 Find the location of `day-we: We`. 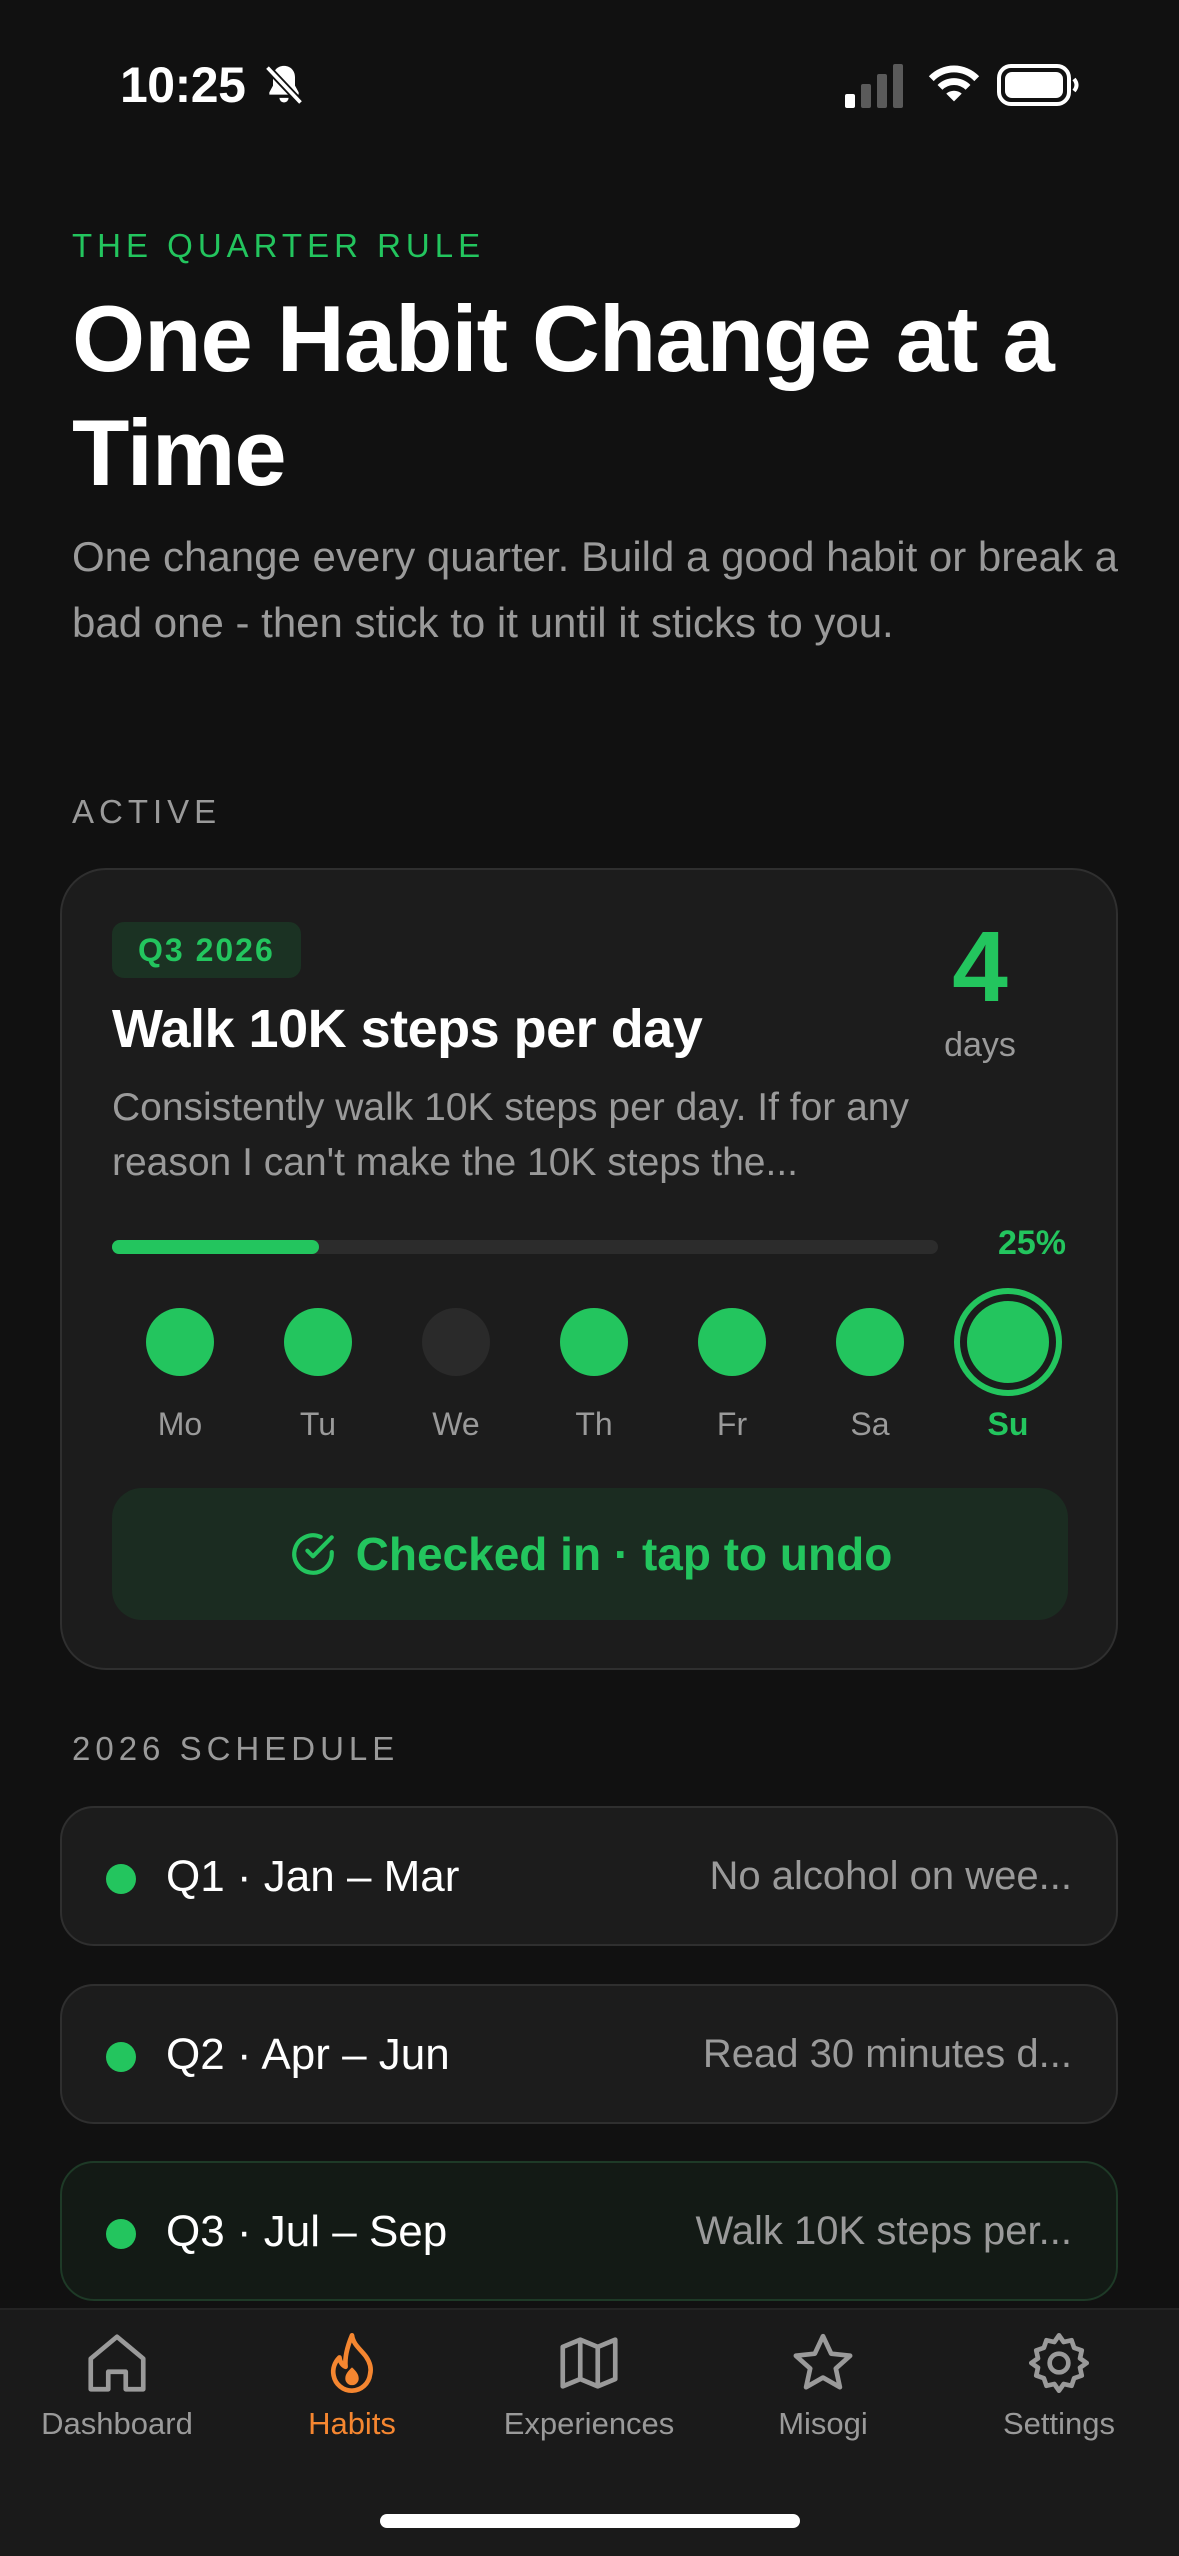

day-we: We is located at coordinates (456, 1375).